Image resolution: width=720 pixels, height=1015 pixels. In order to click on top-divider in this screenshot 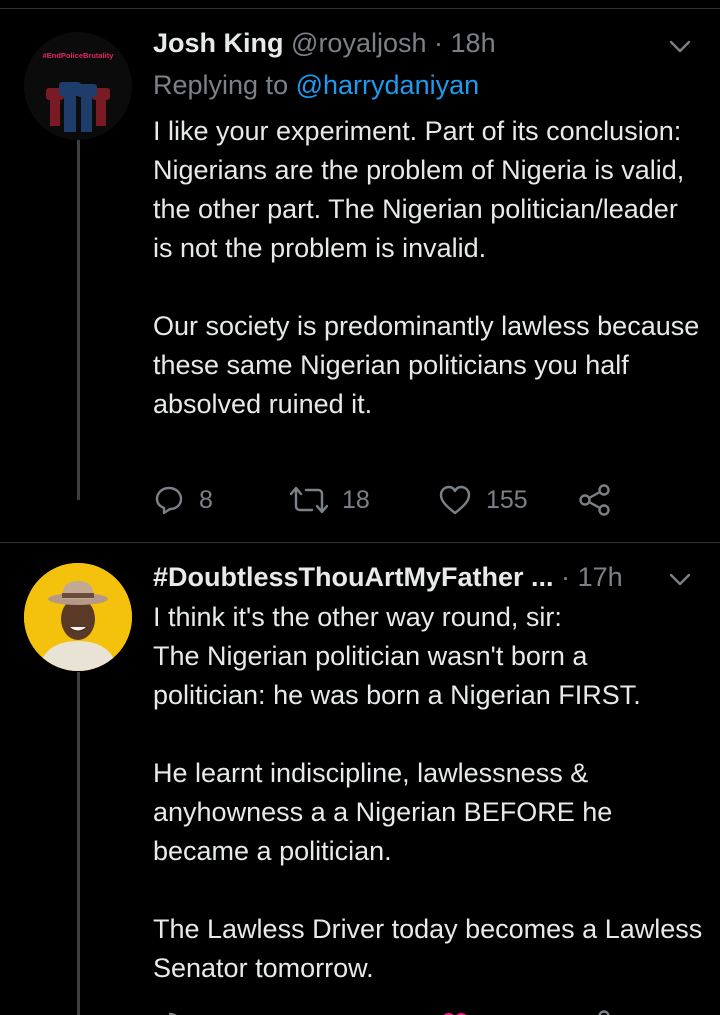, I will do `click(360, 8)`.